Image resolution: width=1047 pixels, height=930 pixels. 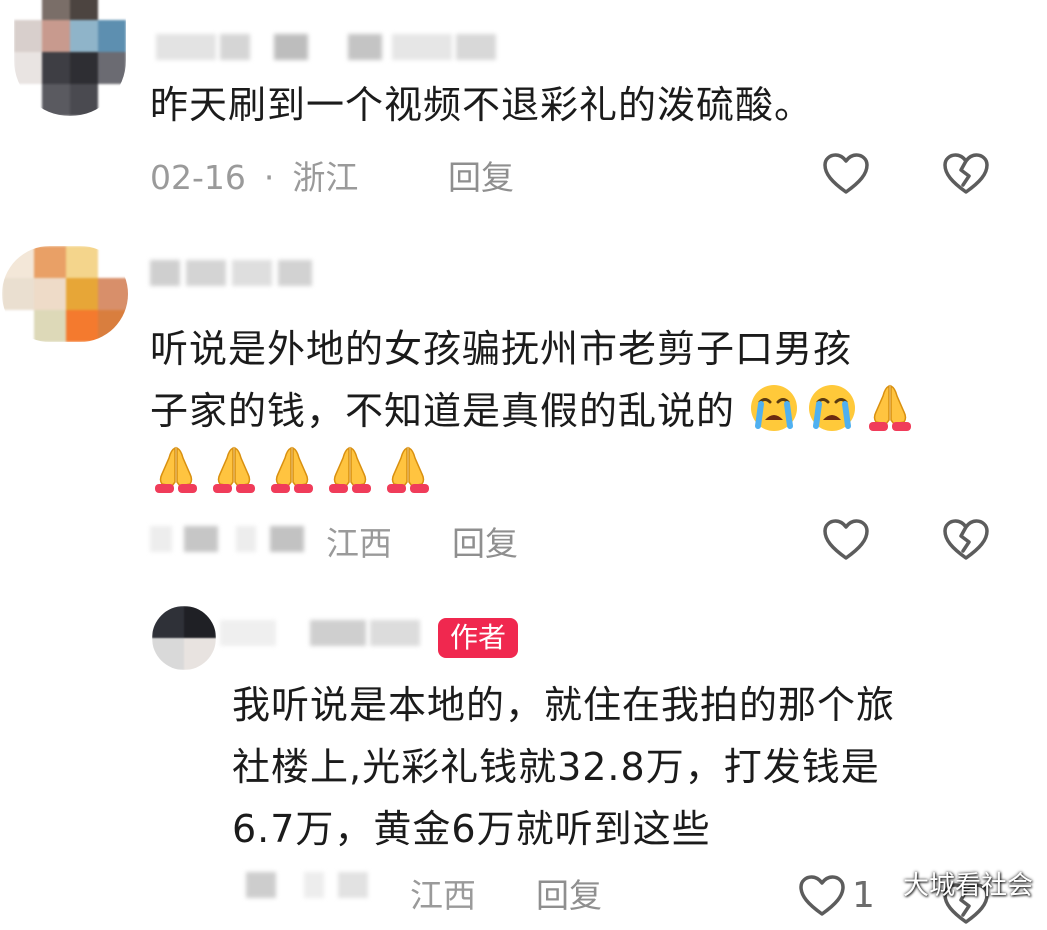 What do you see at coordinates (482, 105) in the screenshot?
I see `comment-text: 昨天刷到一个视频不退彩礼的泼硫酸。` at bounding box center [482, 105].